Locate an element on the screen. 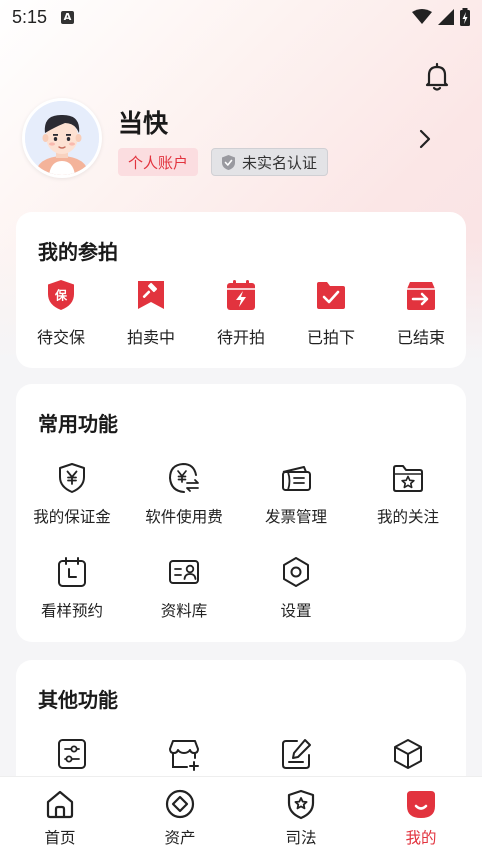 This screenshot has height=856, width=482. username: 当快 is located at coordinates (143, 123).